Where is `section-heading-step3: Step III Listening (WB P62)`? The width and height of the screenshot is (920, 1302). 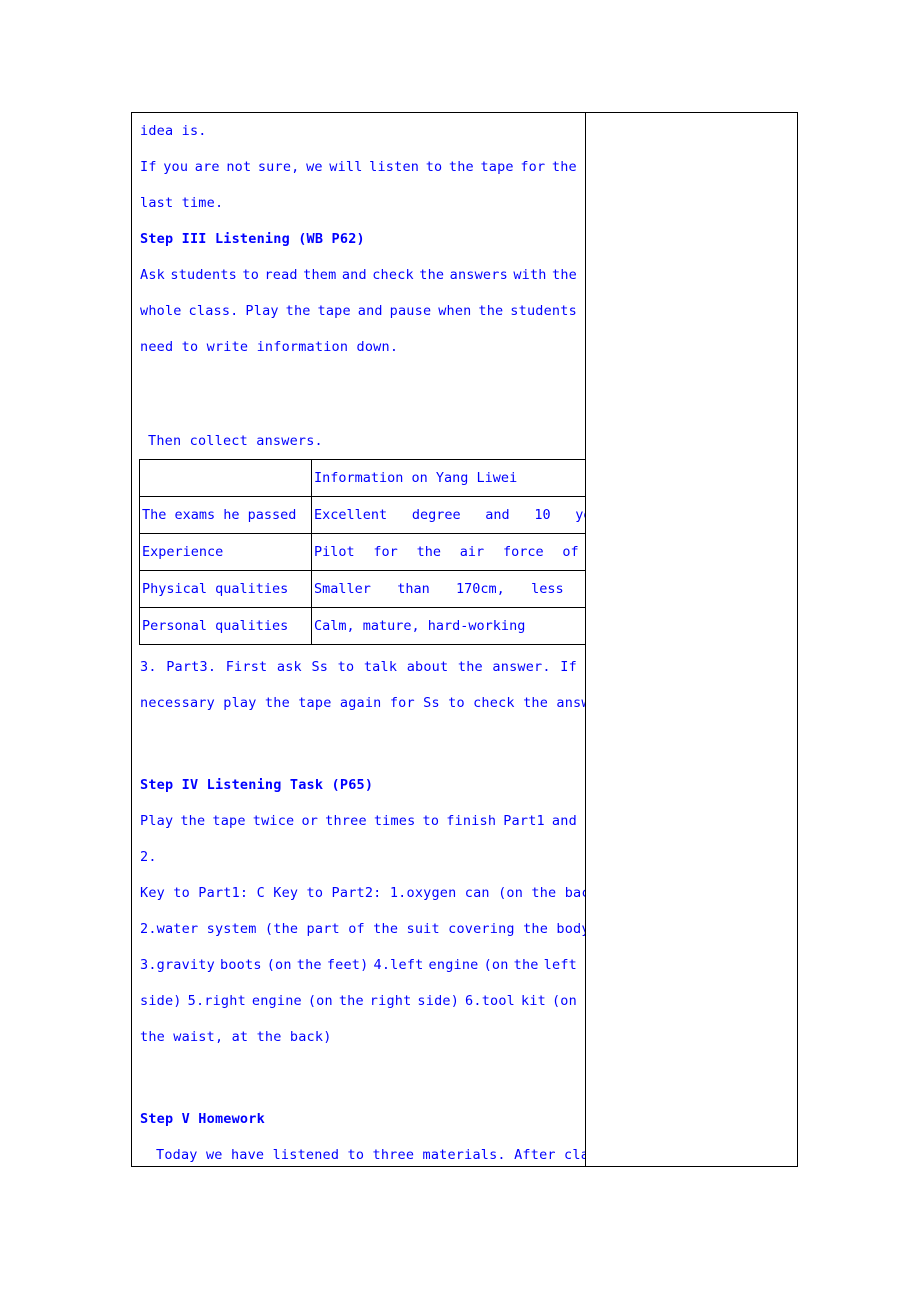 section-heading-step3: Step III Listening (WB P62) is located at coordinates (252, 239).